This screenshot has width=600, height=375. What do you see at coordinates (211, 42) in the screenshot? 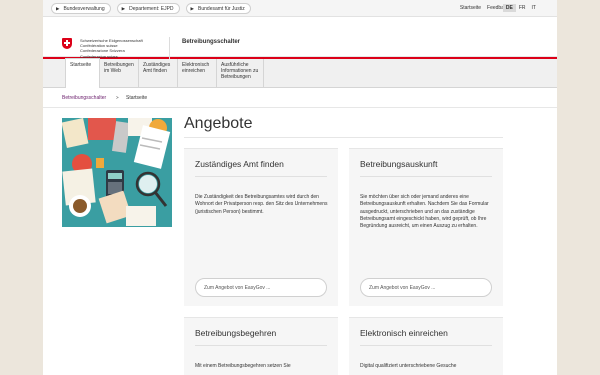
I see `app-title: Betreibungsschalter` at bounding box center [211, 42].